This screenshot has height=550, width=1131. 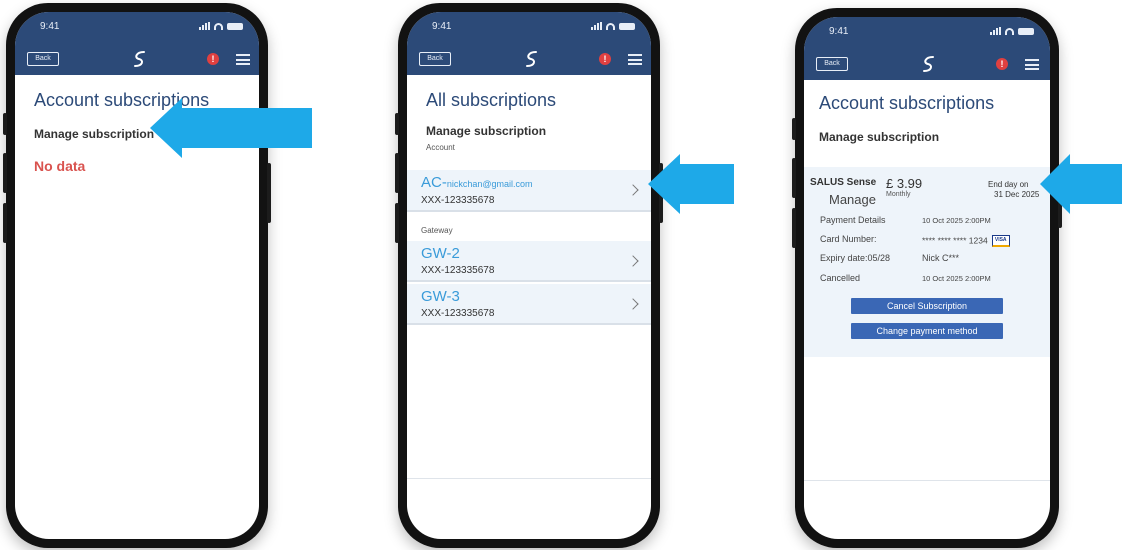 I want to click on plan-name: SALUS Sense, so click(x=843, y=182).